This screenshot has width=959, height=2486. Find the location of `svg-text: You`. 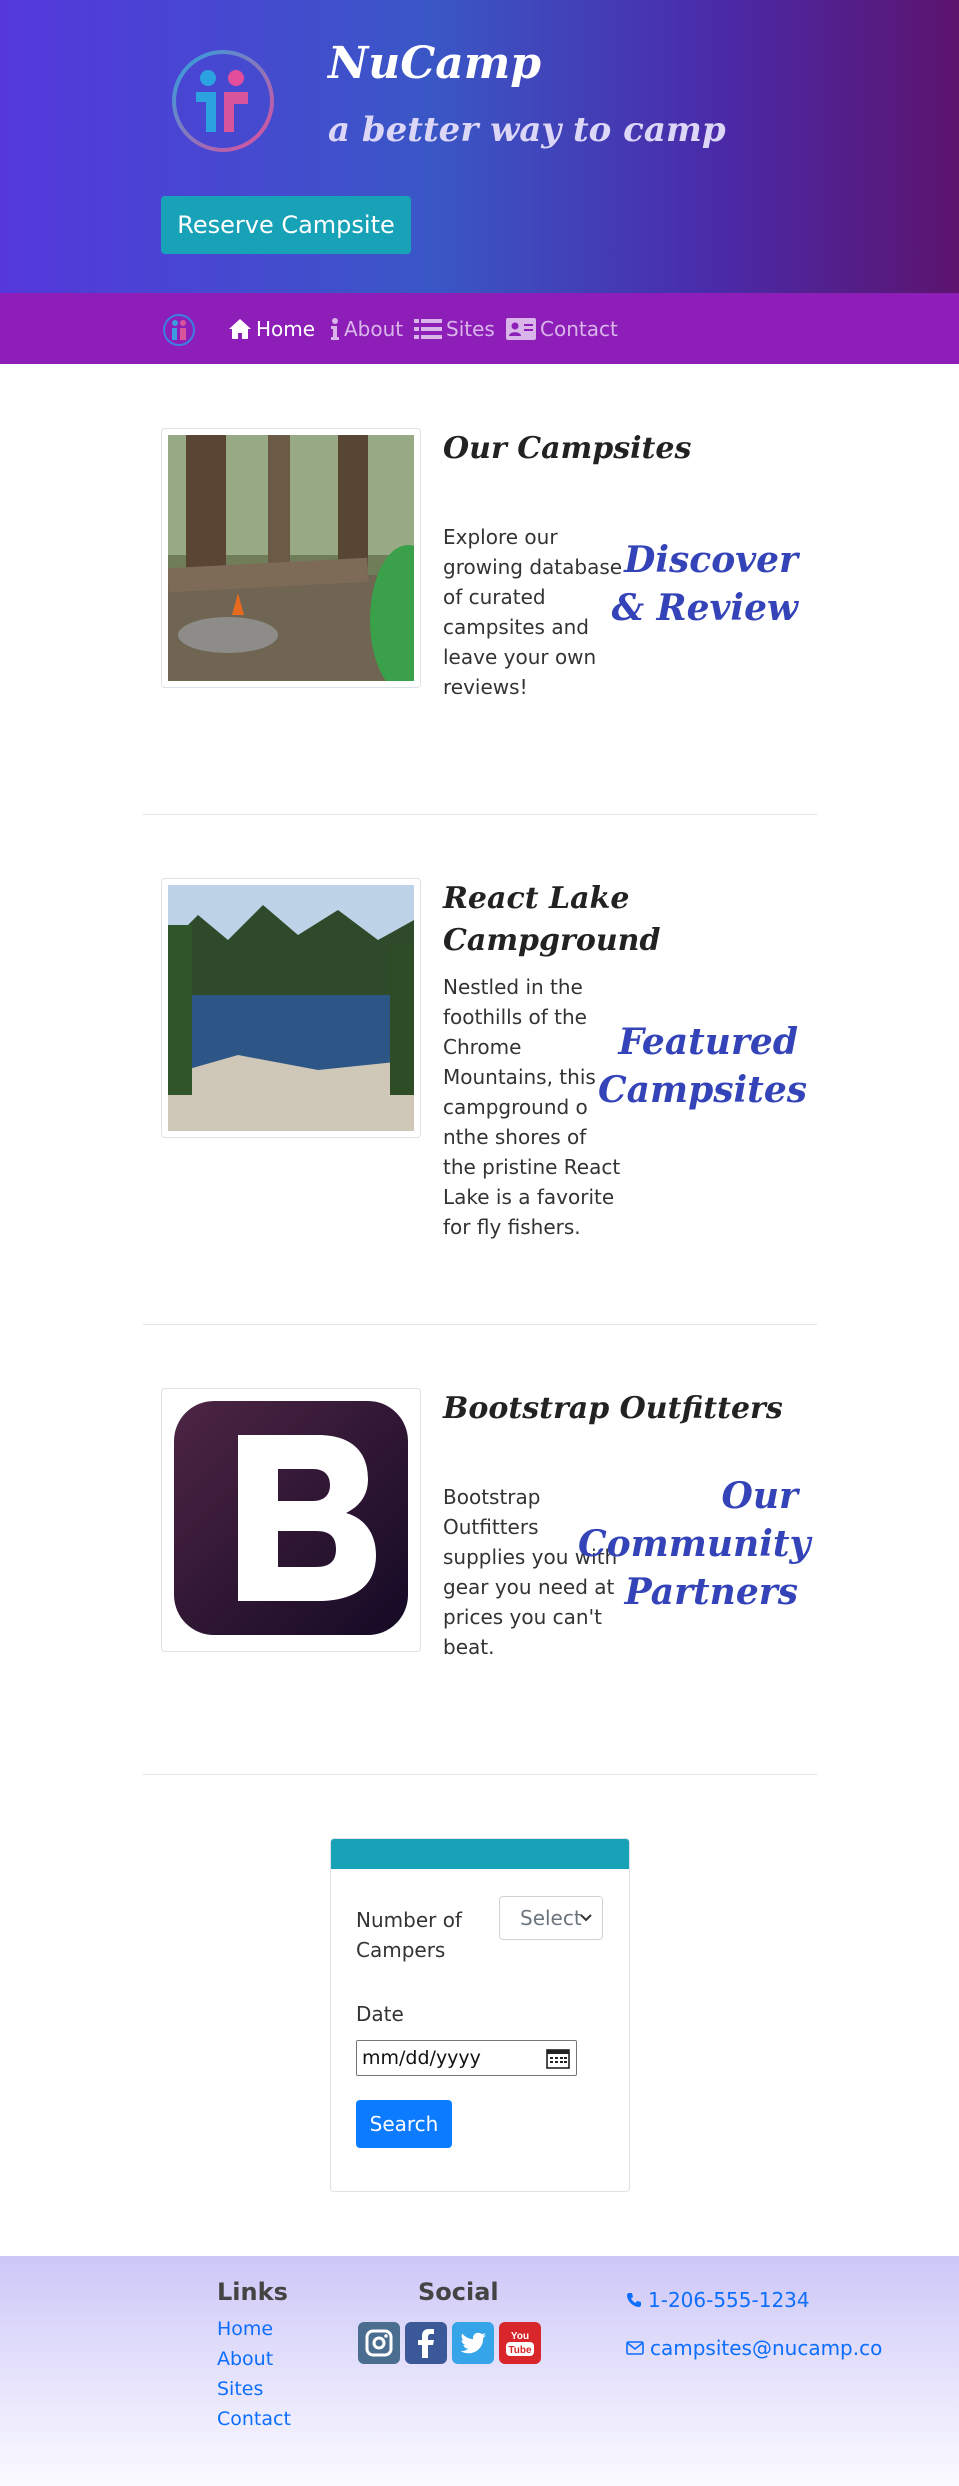

svg-text: You is located at coordinates (520, 2336).